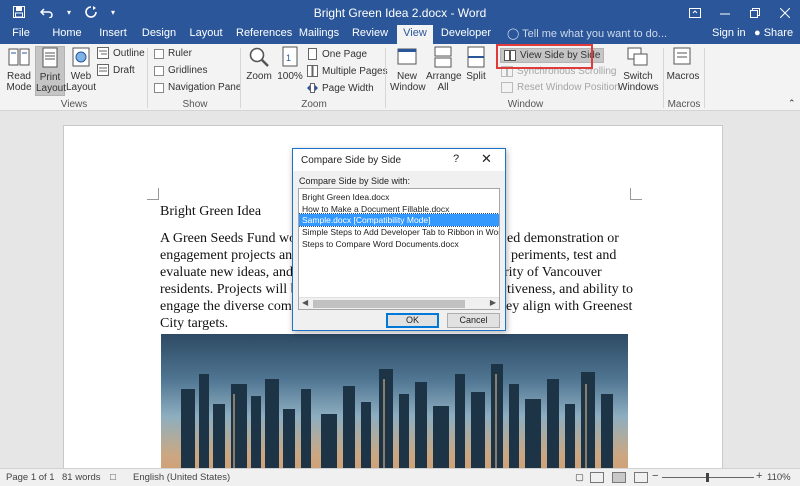  What do you see at coordinates (564, 255) in the screenshot?
I see `paragraph-line-right: periments, test and` at bounding box center [564, 255].